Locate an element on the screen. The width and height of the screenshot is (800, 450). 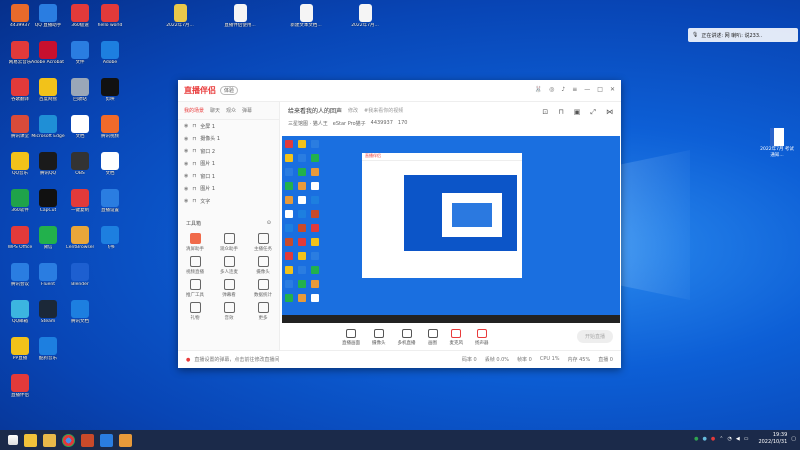
start-live-button: 开始直播 is located at coordinates (595, 336).